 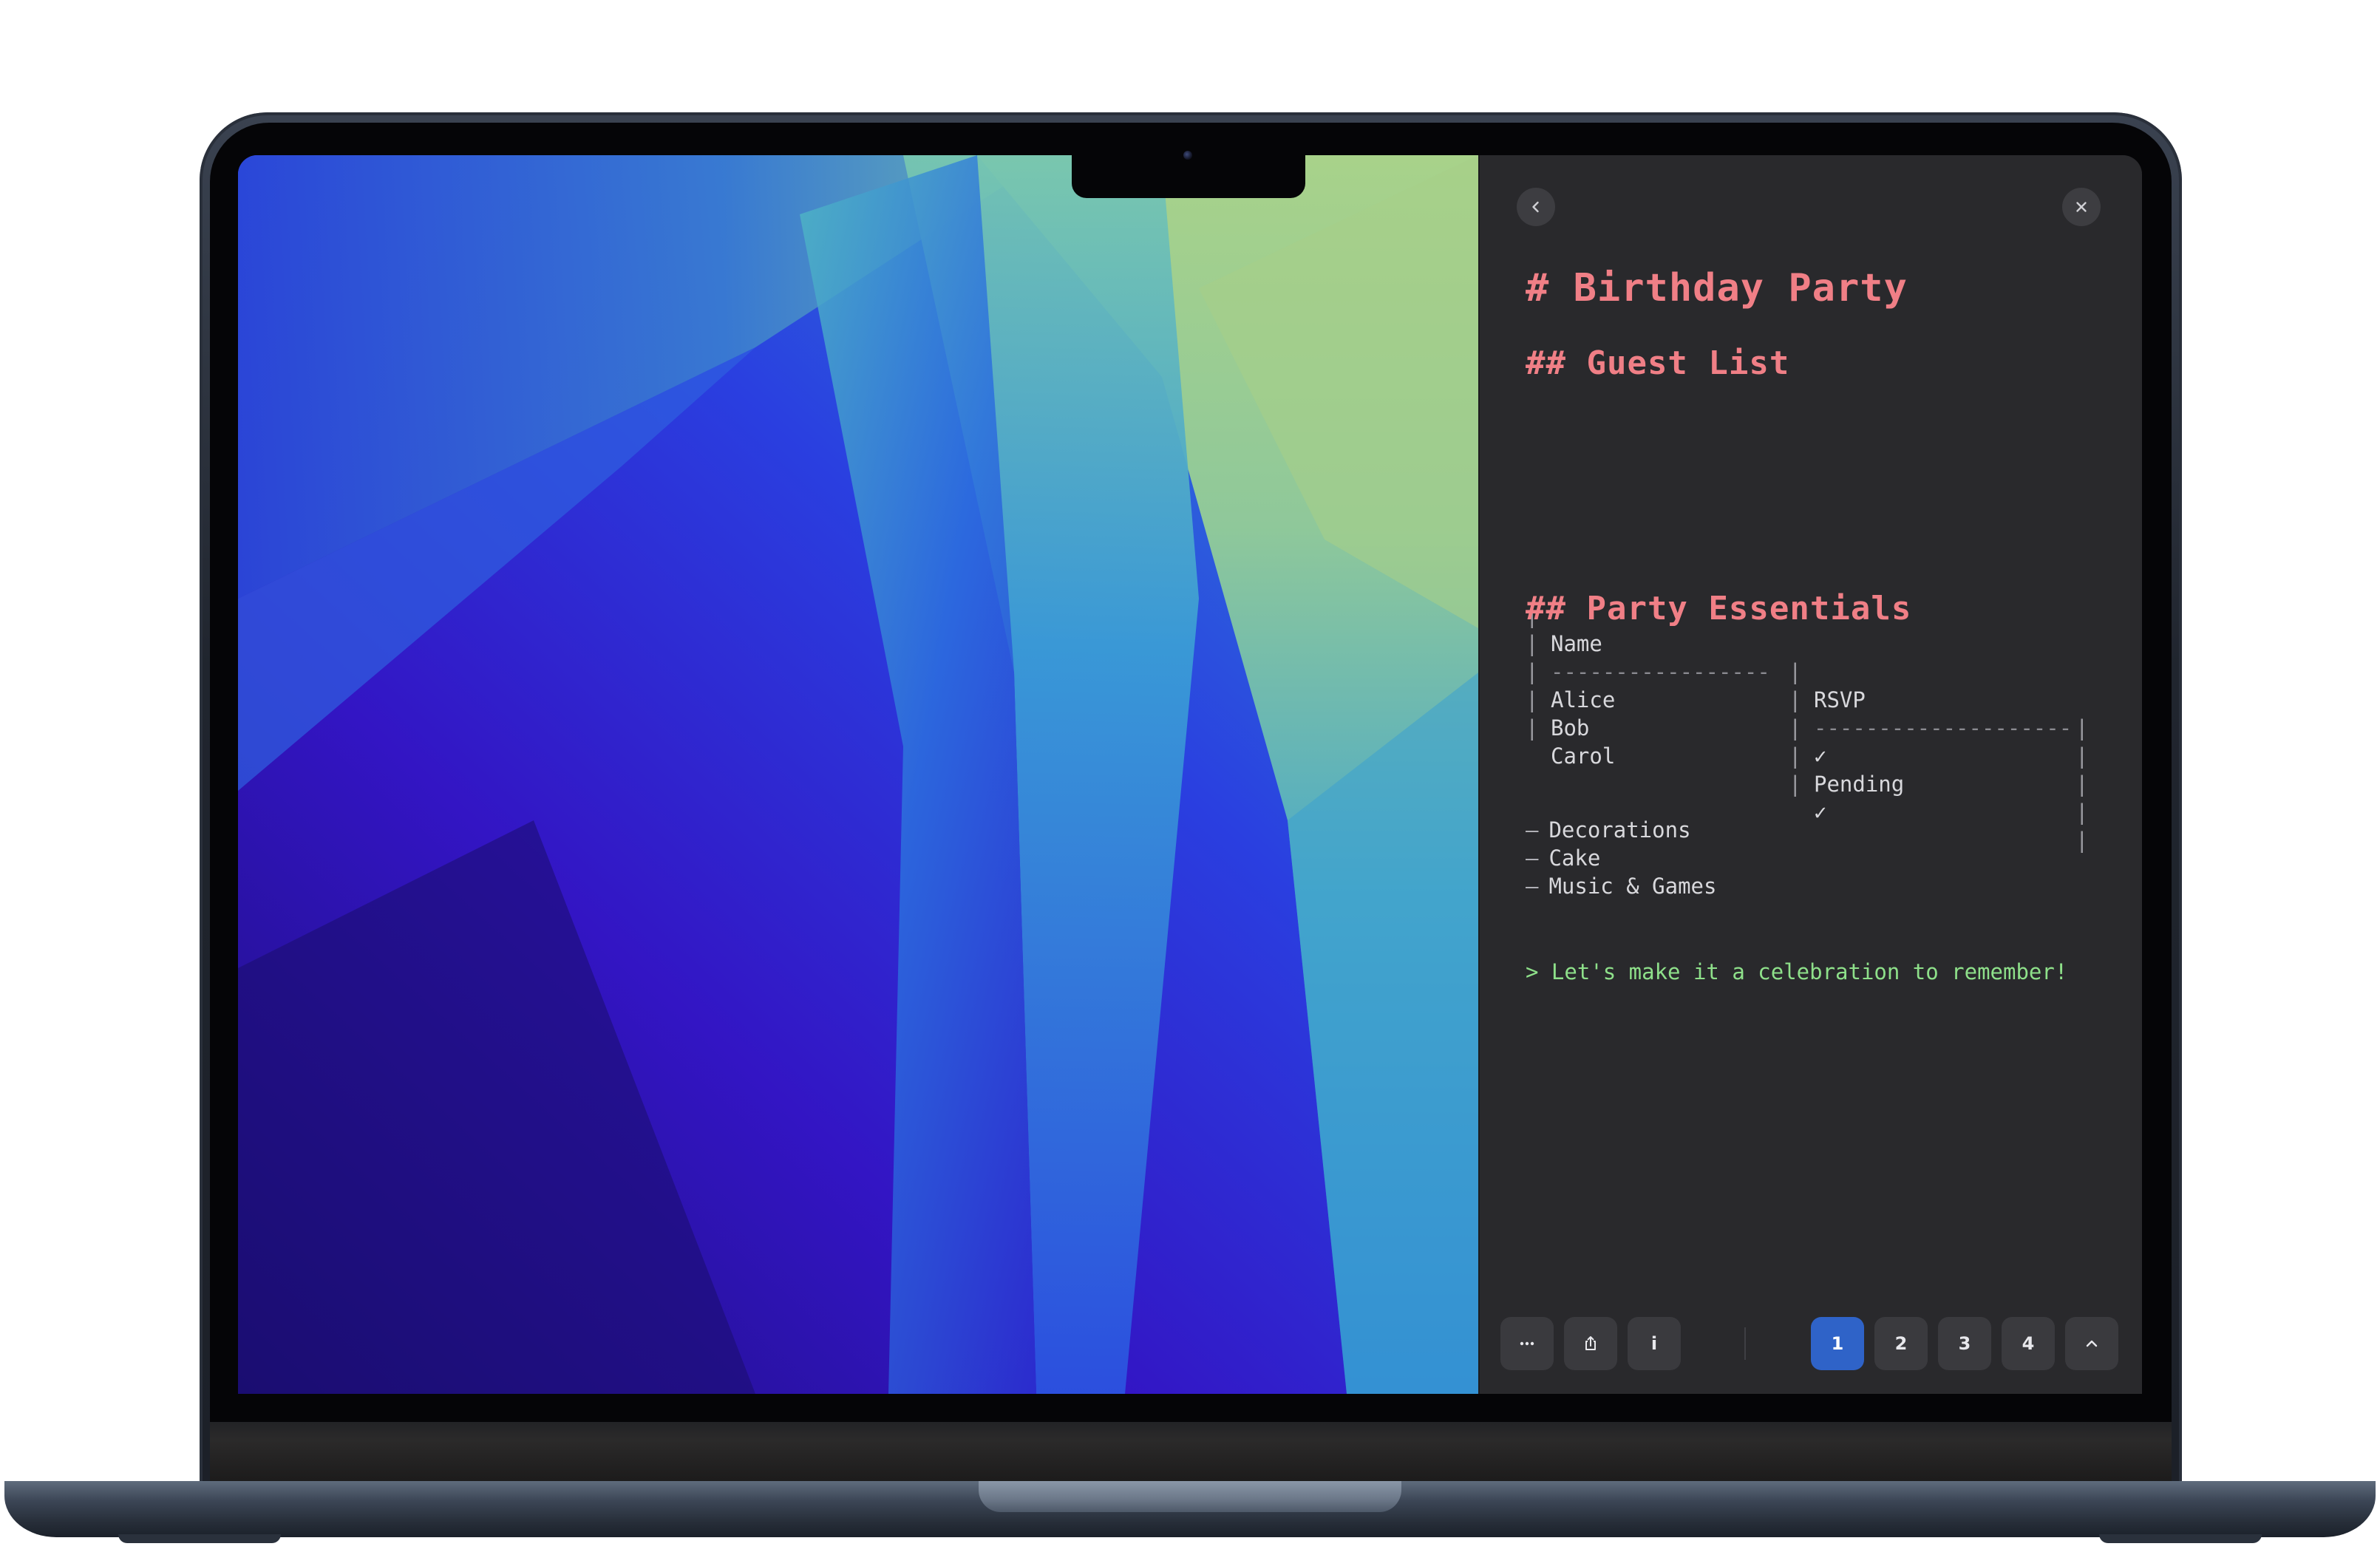 I want to click on page-button-1: 1, so click(x=1837, y=1343).